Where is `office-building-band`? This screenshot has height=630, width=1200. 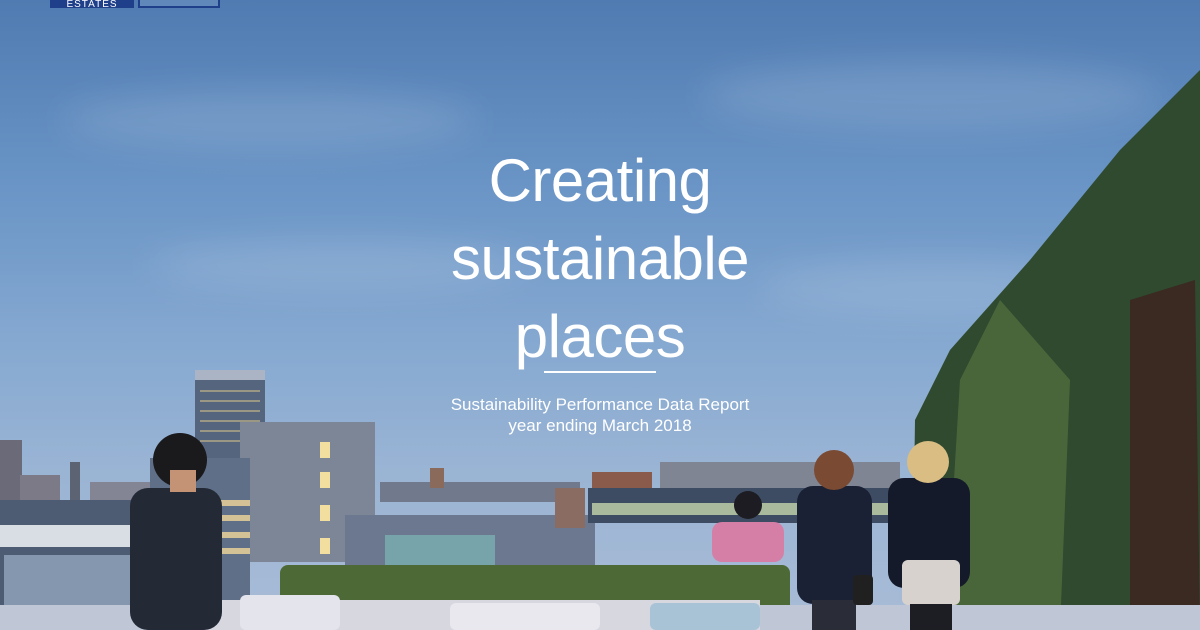
office-building-band is located at coordinates (75, 536).